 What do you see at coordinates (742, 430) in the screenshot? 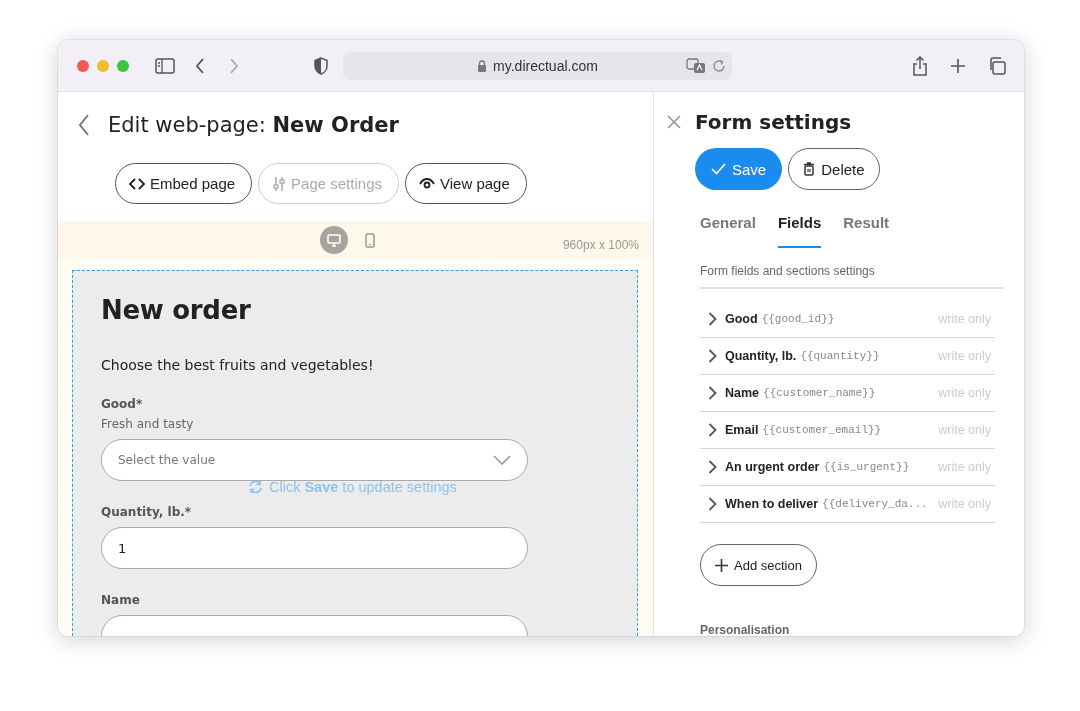
I see `field-name: Email` at bounding box center [742, 430].